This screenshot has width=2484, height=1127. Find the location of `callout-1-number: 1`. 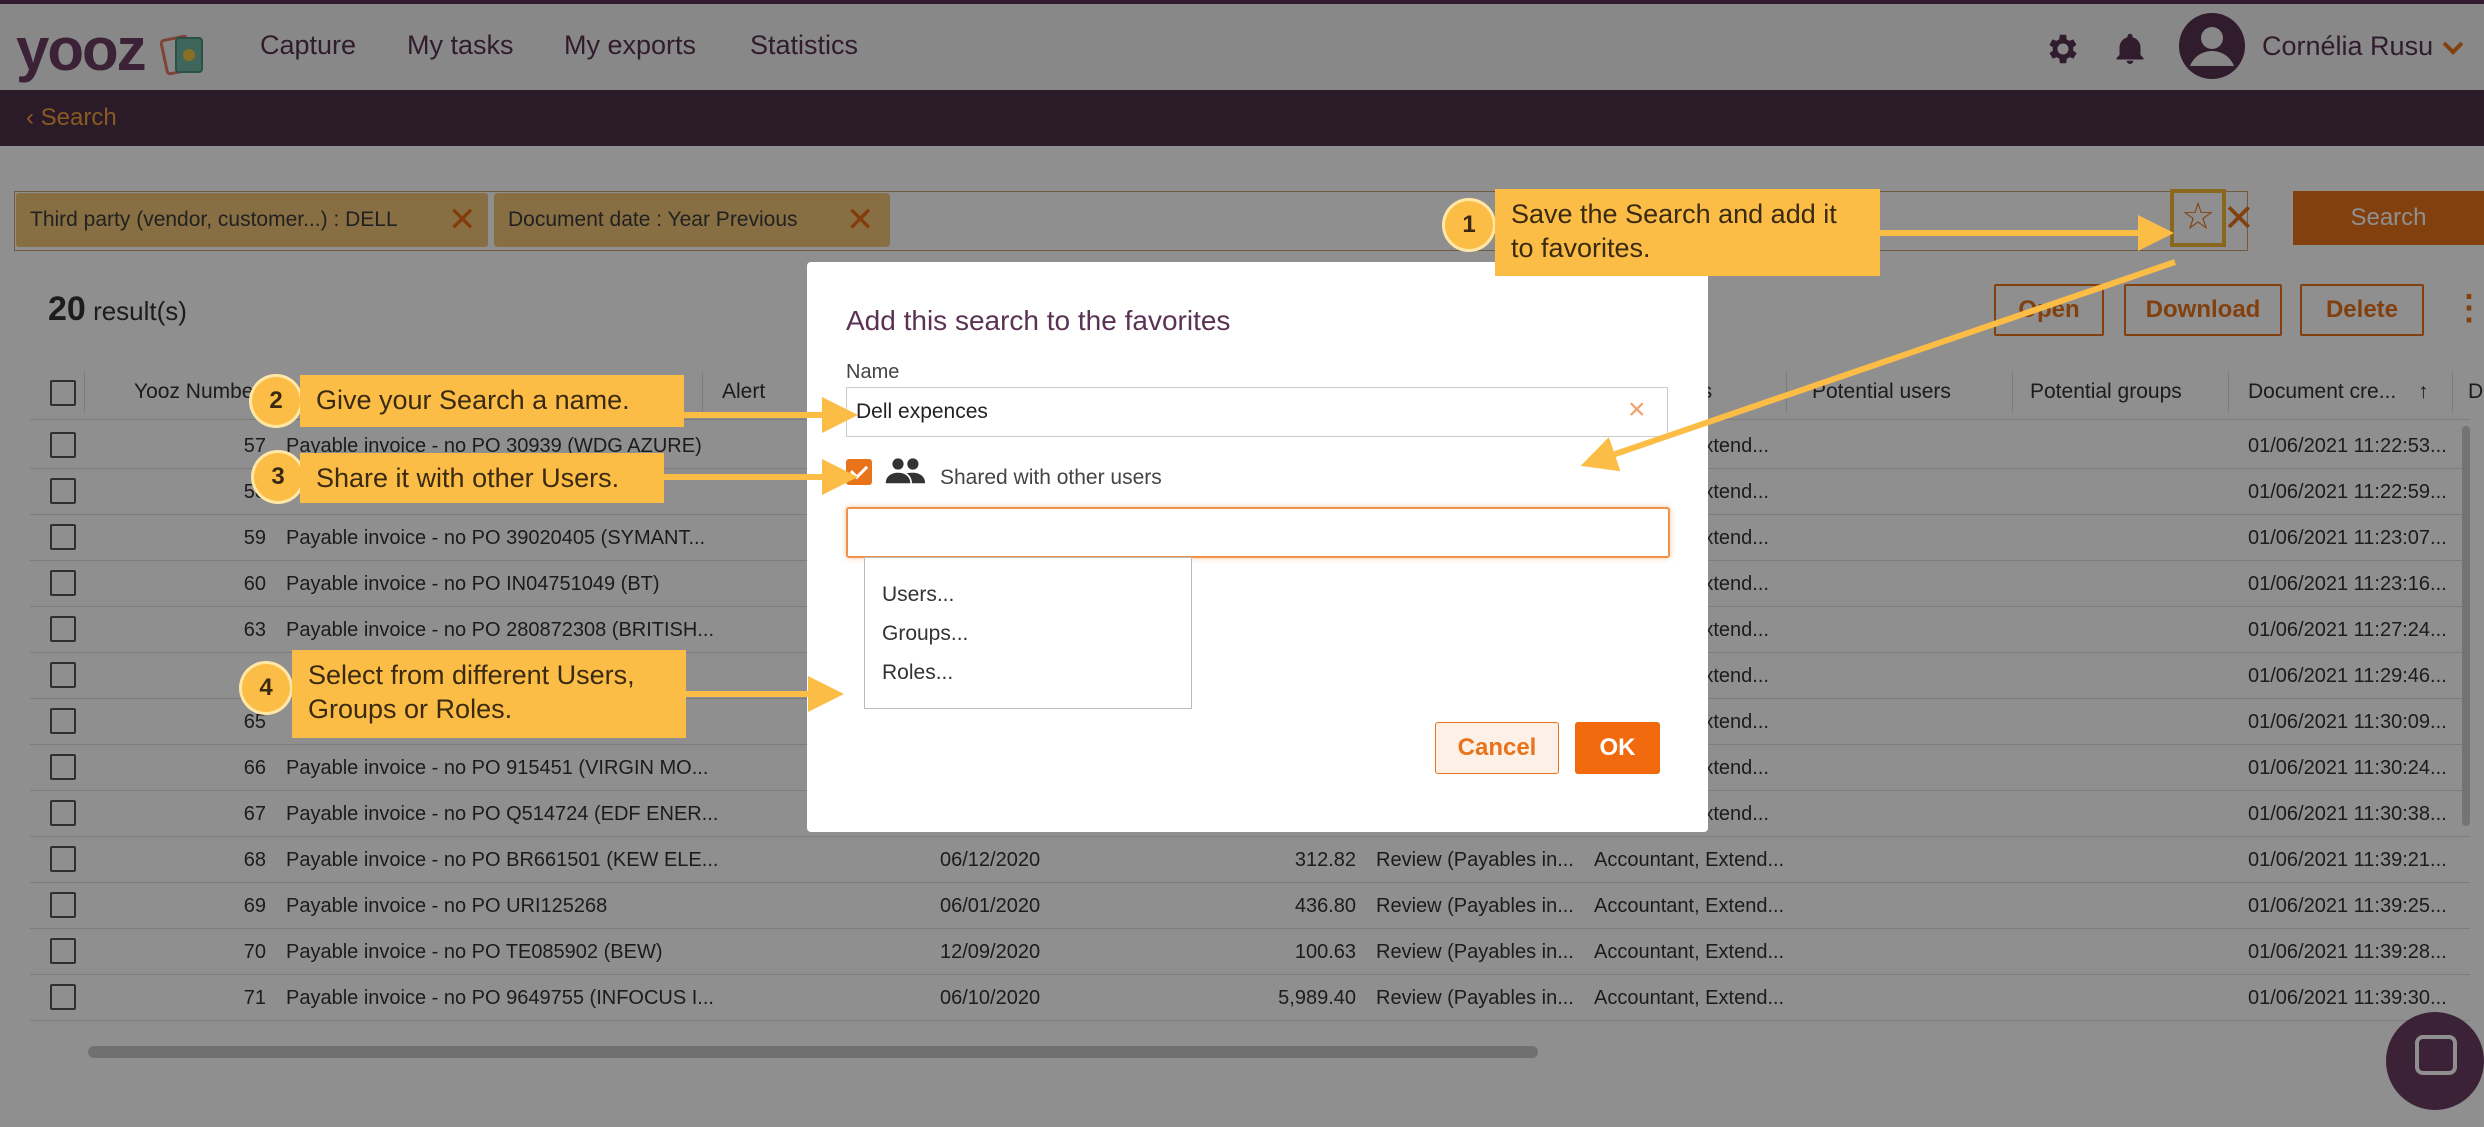

callout-1-number: 1 is located at coordinates (1469, 225).